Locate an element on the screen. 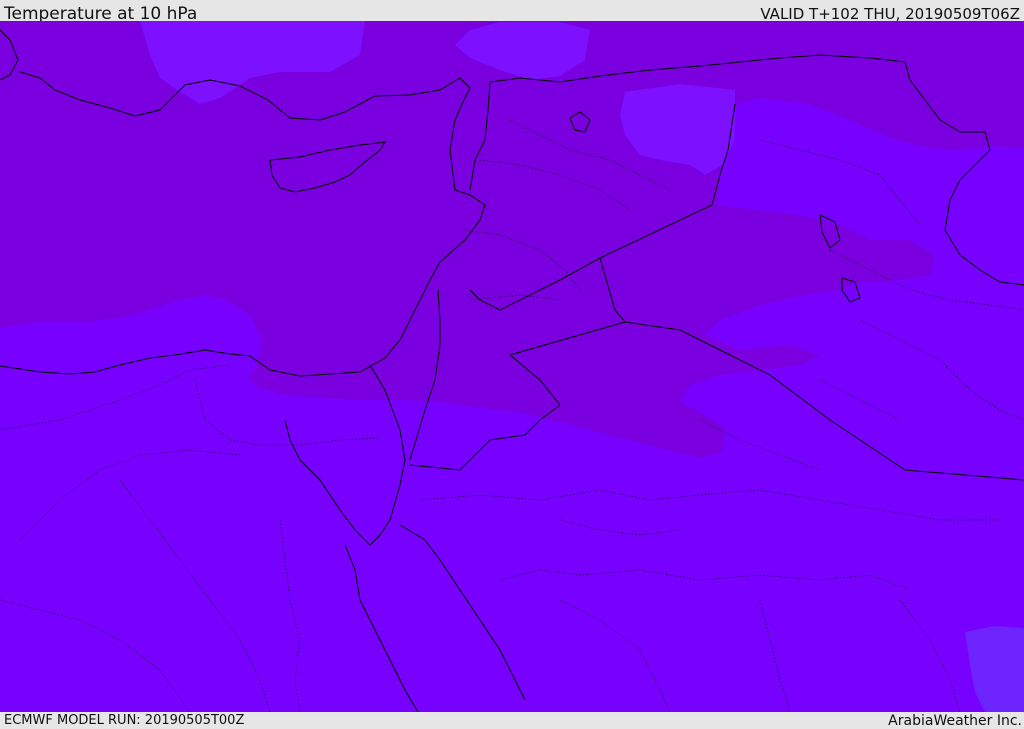  credit-text: ArabiaWeather Inc. is located at coordinates (955, 721).